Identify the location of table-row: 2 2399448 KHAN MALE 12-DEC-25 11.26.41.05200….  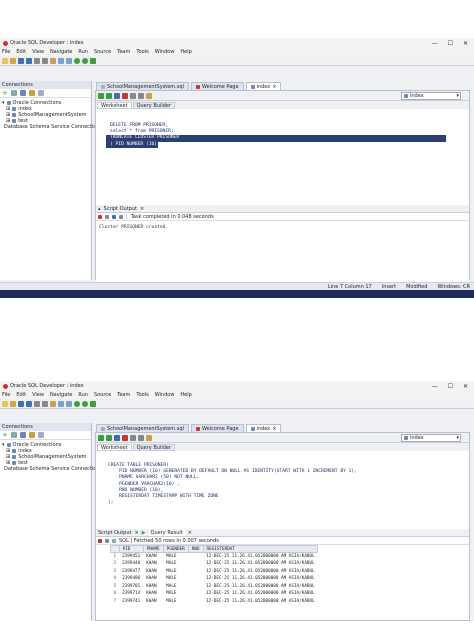
(214, 564).